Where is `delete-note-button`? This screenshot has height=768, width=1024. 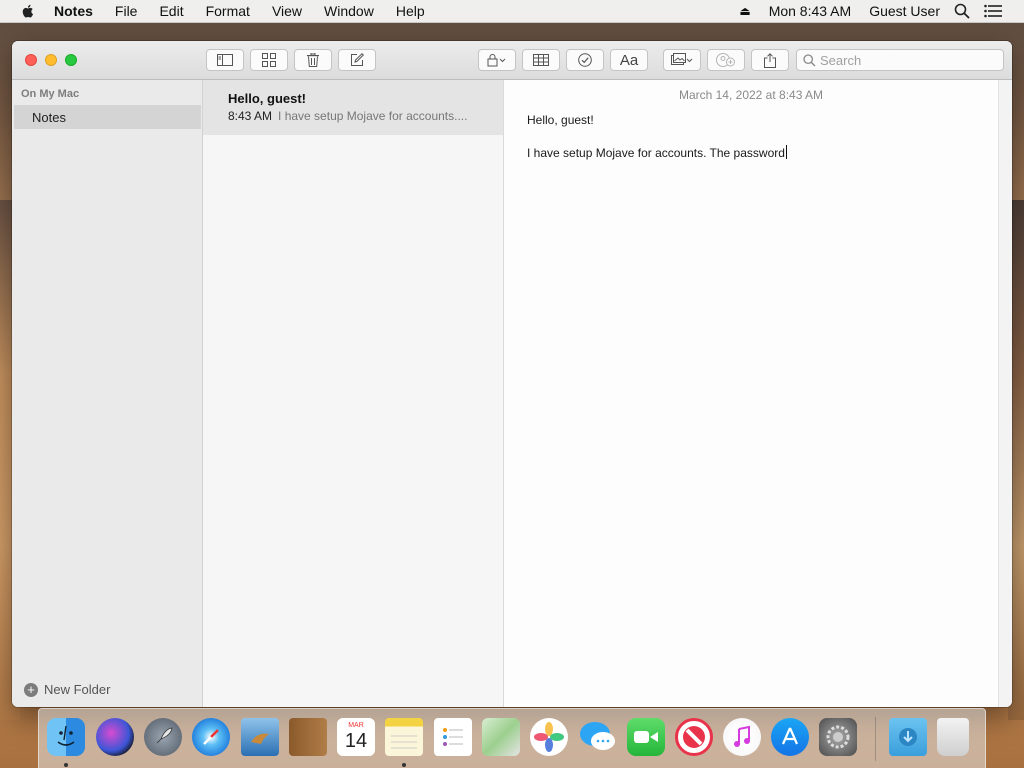 delete-note-button is located at coordinates (313, 60).